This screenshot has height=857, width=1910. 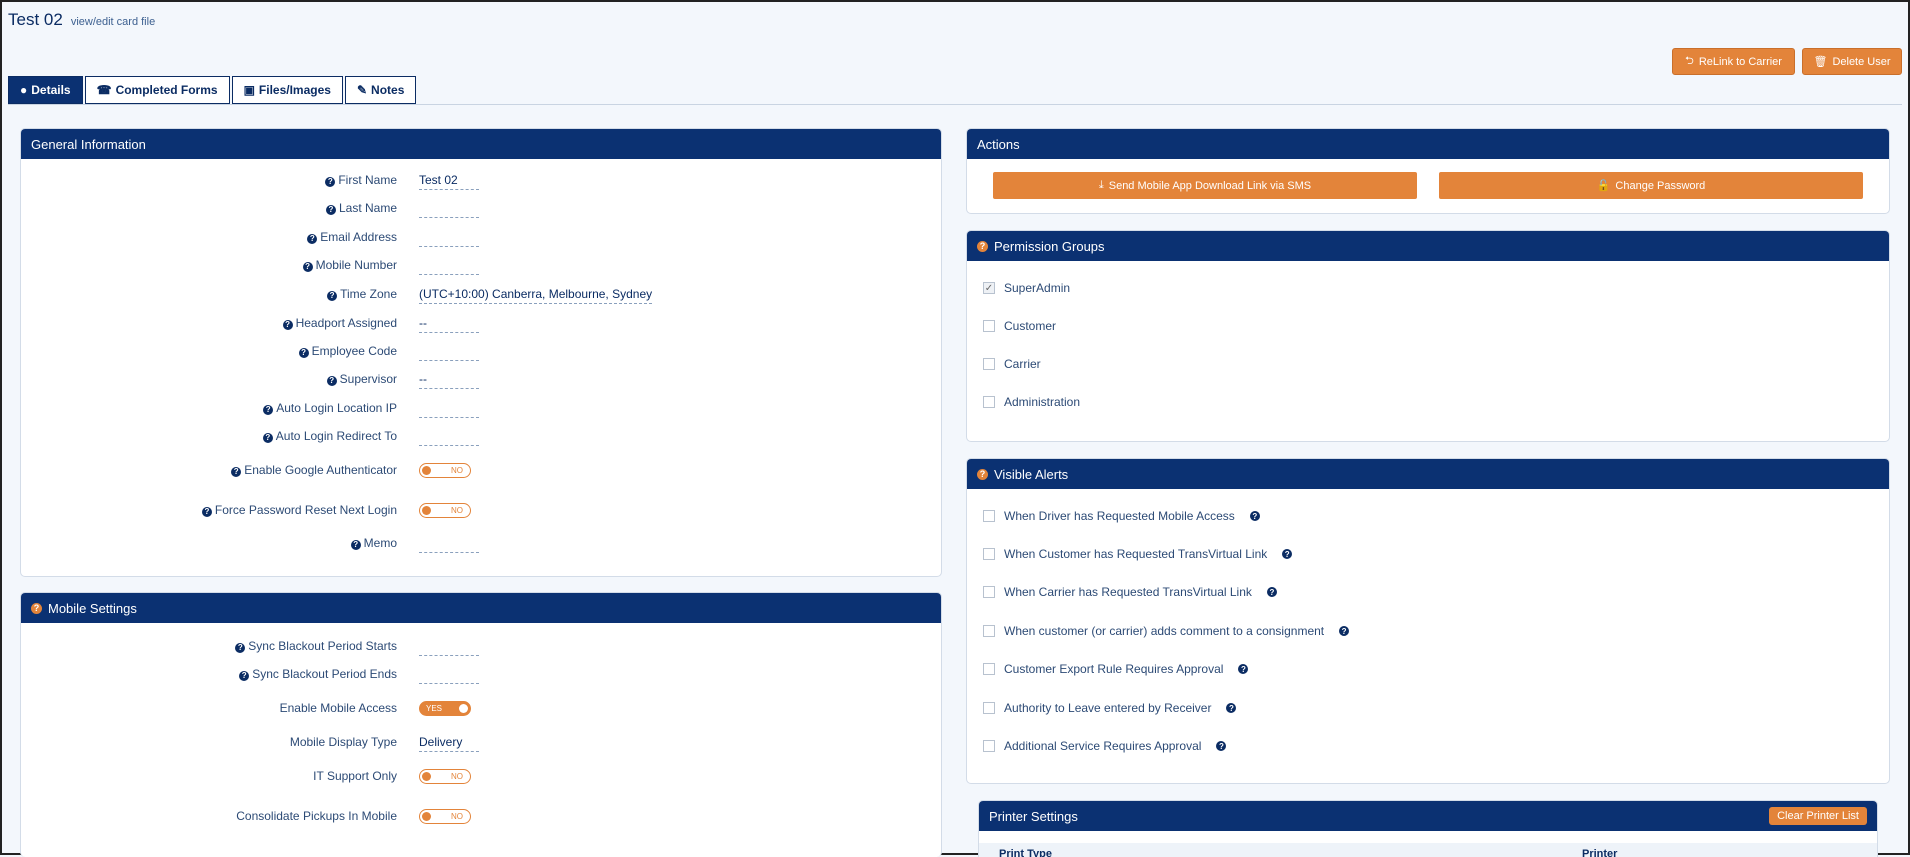 I want to click on auto-login-redirect-value, so click(x=449, y=437).